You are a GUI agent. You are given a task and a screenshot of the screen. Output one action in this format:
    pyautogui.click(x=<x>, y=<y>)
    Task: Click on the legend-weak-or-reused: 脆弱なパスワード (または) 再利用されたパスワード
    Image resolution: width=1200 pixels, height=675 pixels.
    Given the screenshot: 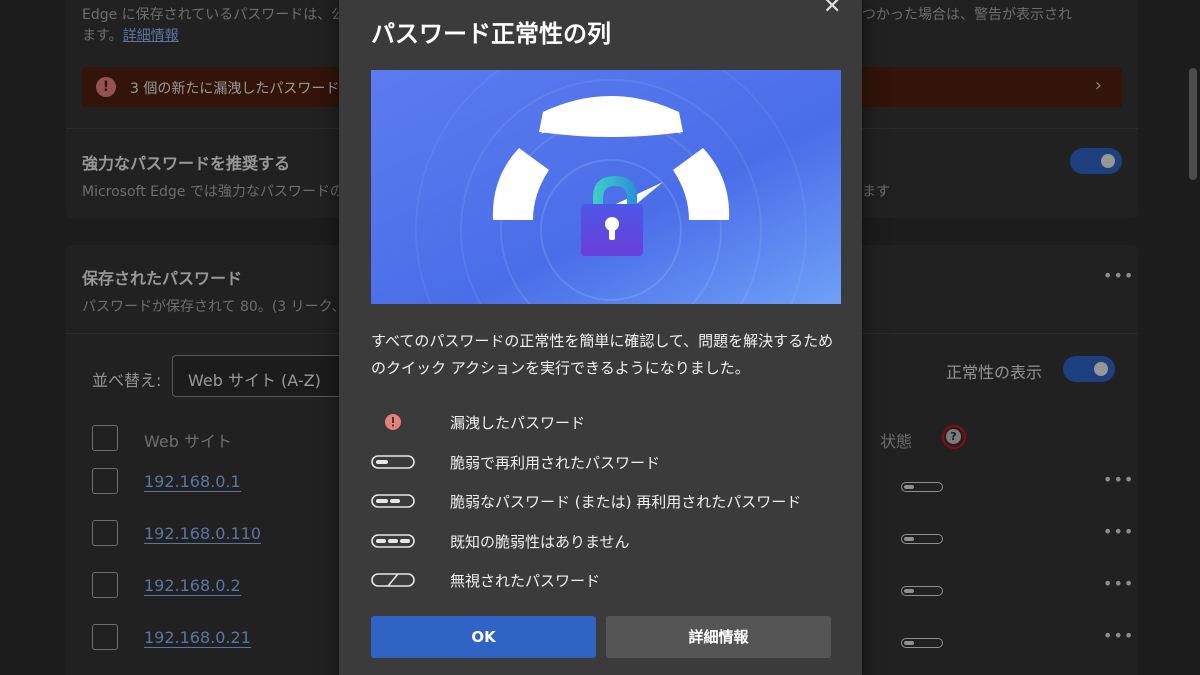 What is the action you would take?
    pyautogui.click(x=606, y=501)
    